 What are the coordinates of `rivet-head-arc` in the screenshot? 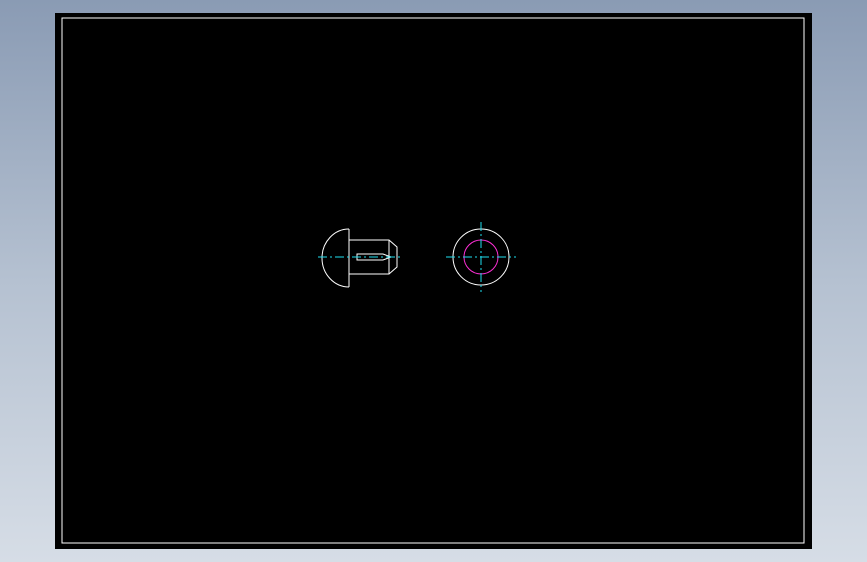 It's located at (335, 258).